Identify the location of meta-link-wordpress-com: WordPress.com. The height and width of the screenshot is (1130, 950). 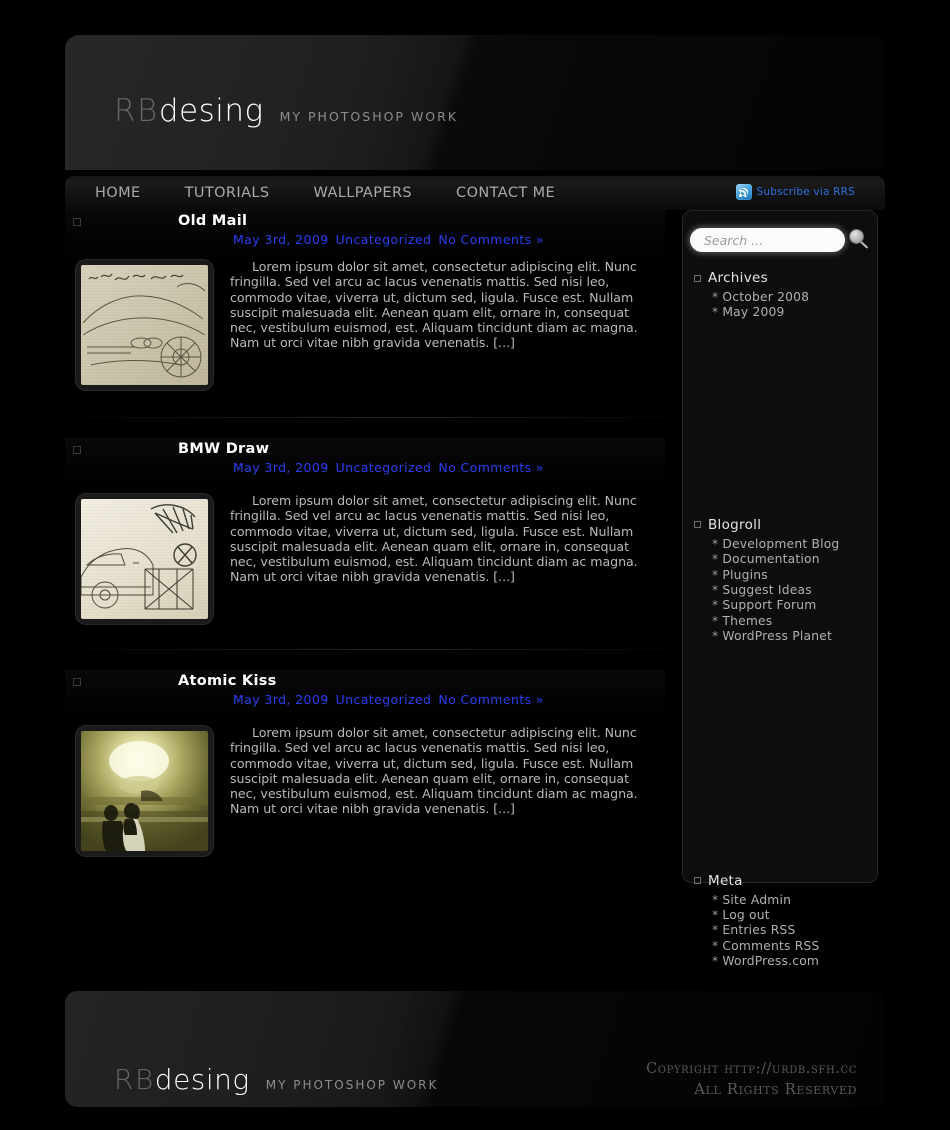
(770, 961).